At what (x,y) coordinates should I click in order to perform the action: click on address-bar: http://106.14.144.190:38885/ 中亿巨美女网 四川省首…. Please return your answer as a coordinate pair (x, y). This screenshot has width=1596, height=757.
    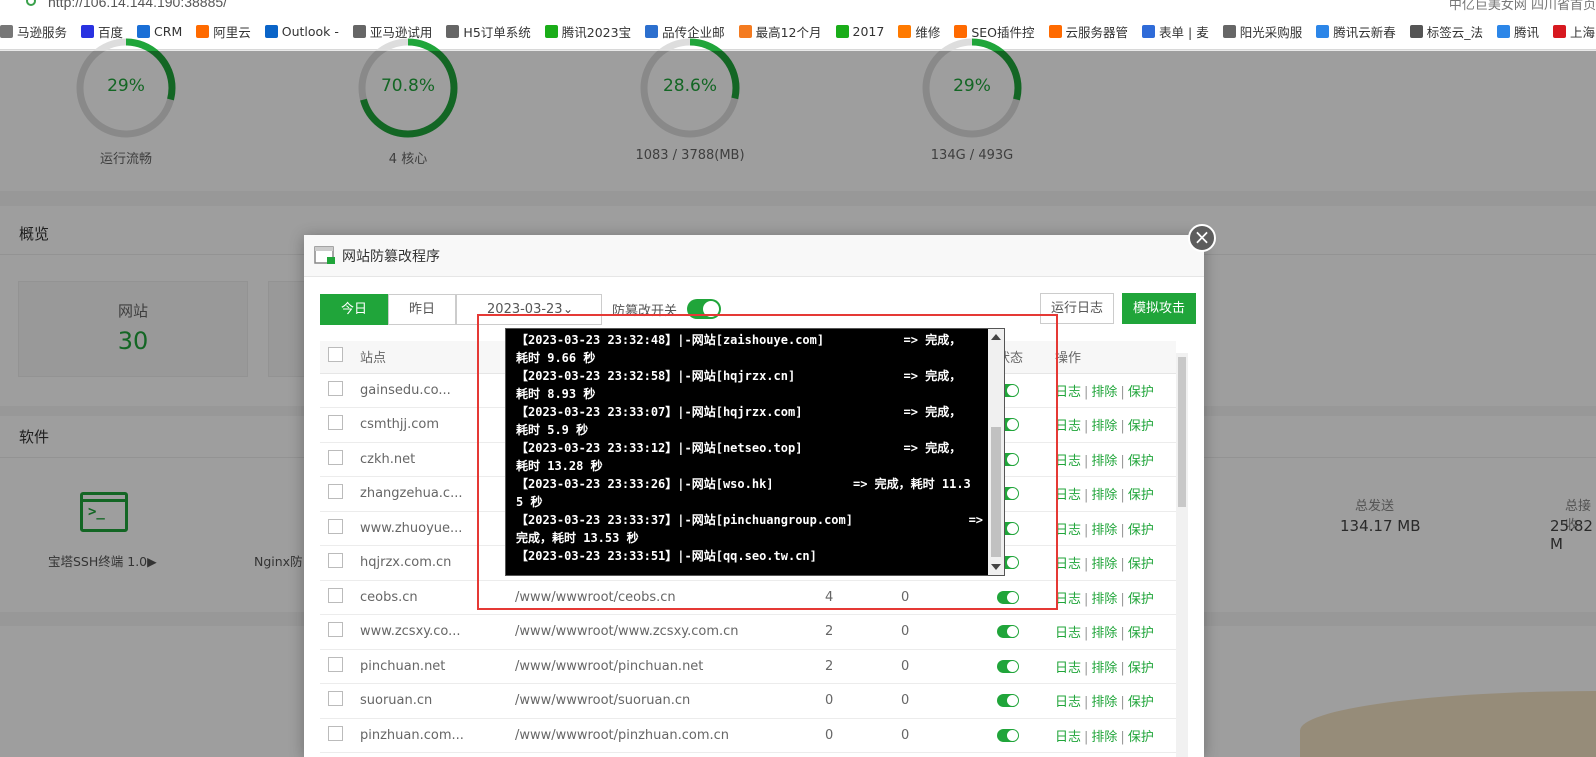
    Looking at the image, I should click on (798, 7).